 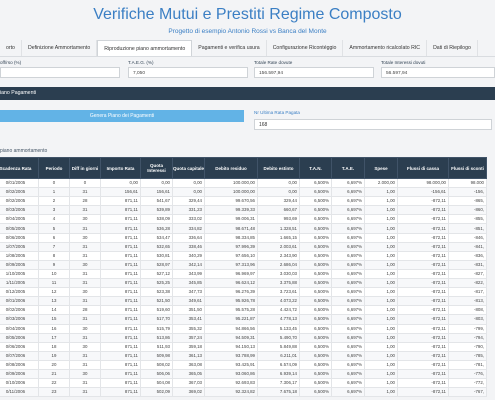 What do you see at coordinates (188, 72) in the screenshot?
I see `field-value: 7,050` at bounding box center [188, 72].